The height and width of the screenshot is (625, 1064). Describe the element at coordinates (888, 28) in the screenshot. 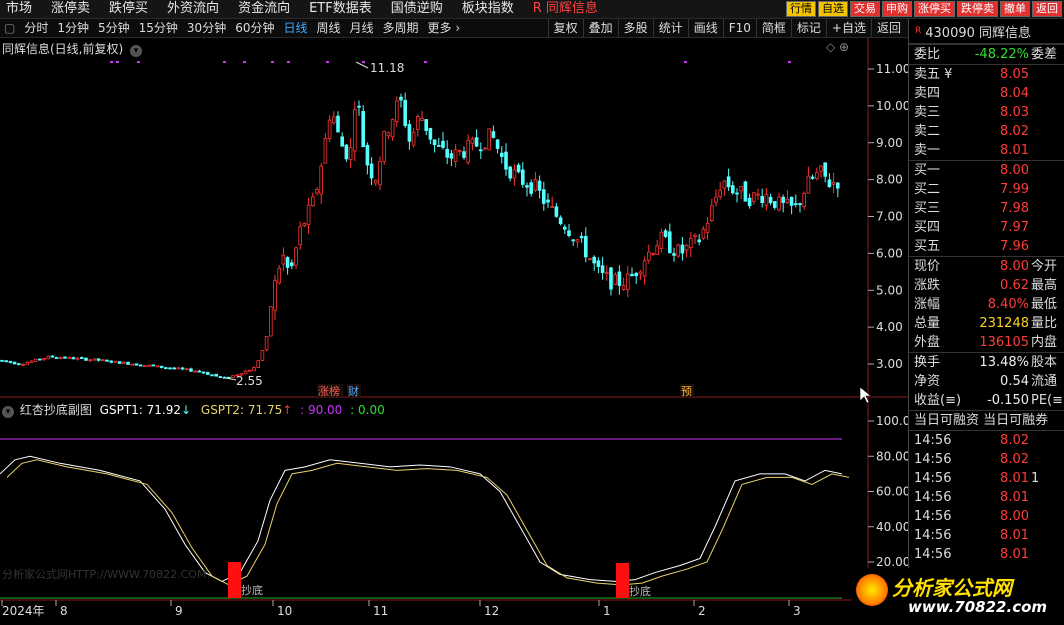

I see `tool-button: 返回` at that location.